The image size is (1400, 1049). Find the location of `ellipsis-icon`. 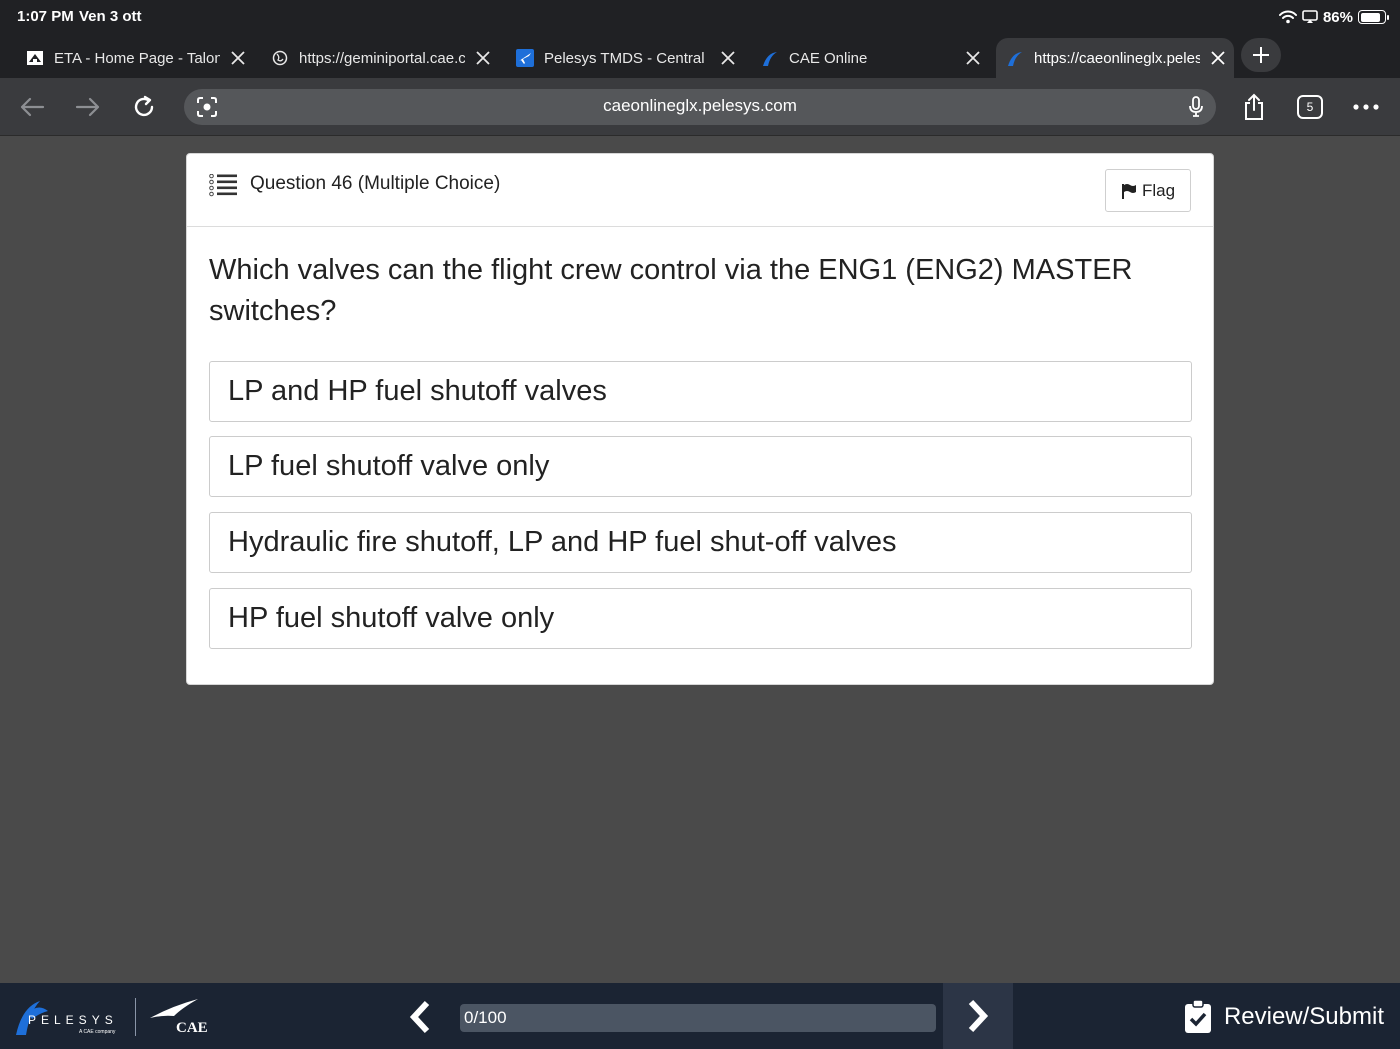

ellipsis-icon is located at coordinates (1366, 107).